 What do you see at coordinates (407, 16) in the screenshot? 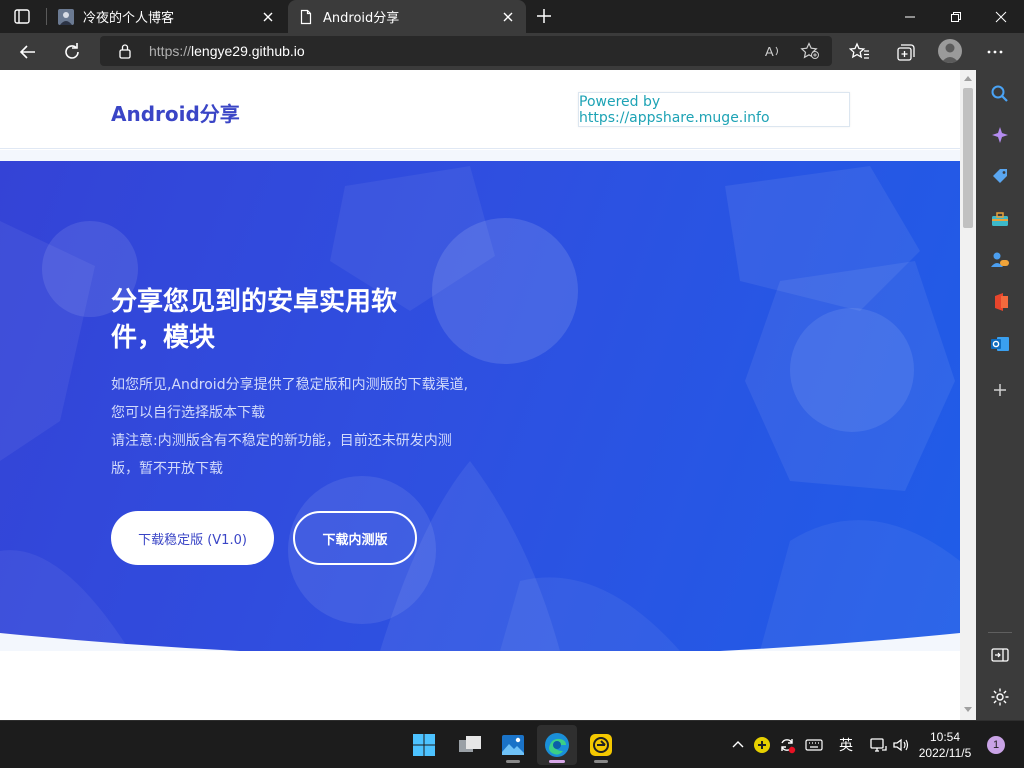
I see `tab-android-share: Android分享` at bounding box center [407, 16].